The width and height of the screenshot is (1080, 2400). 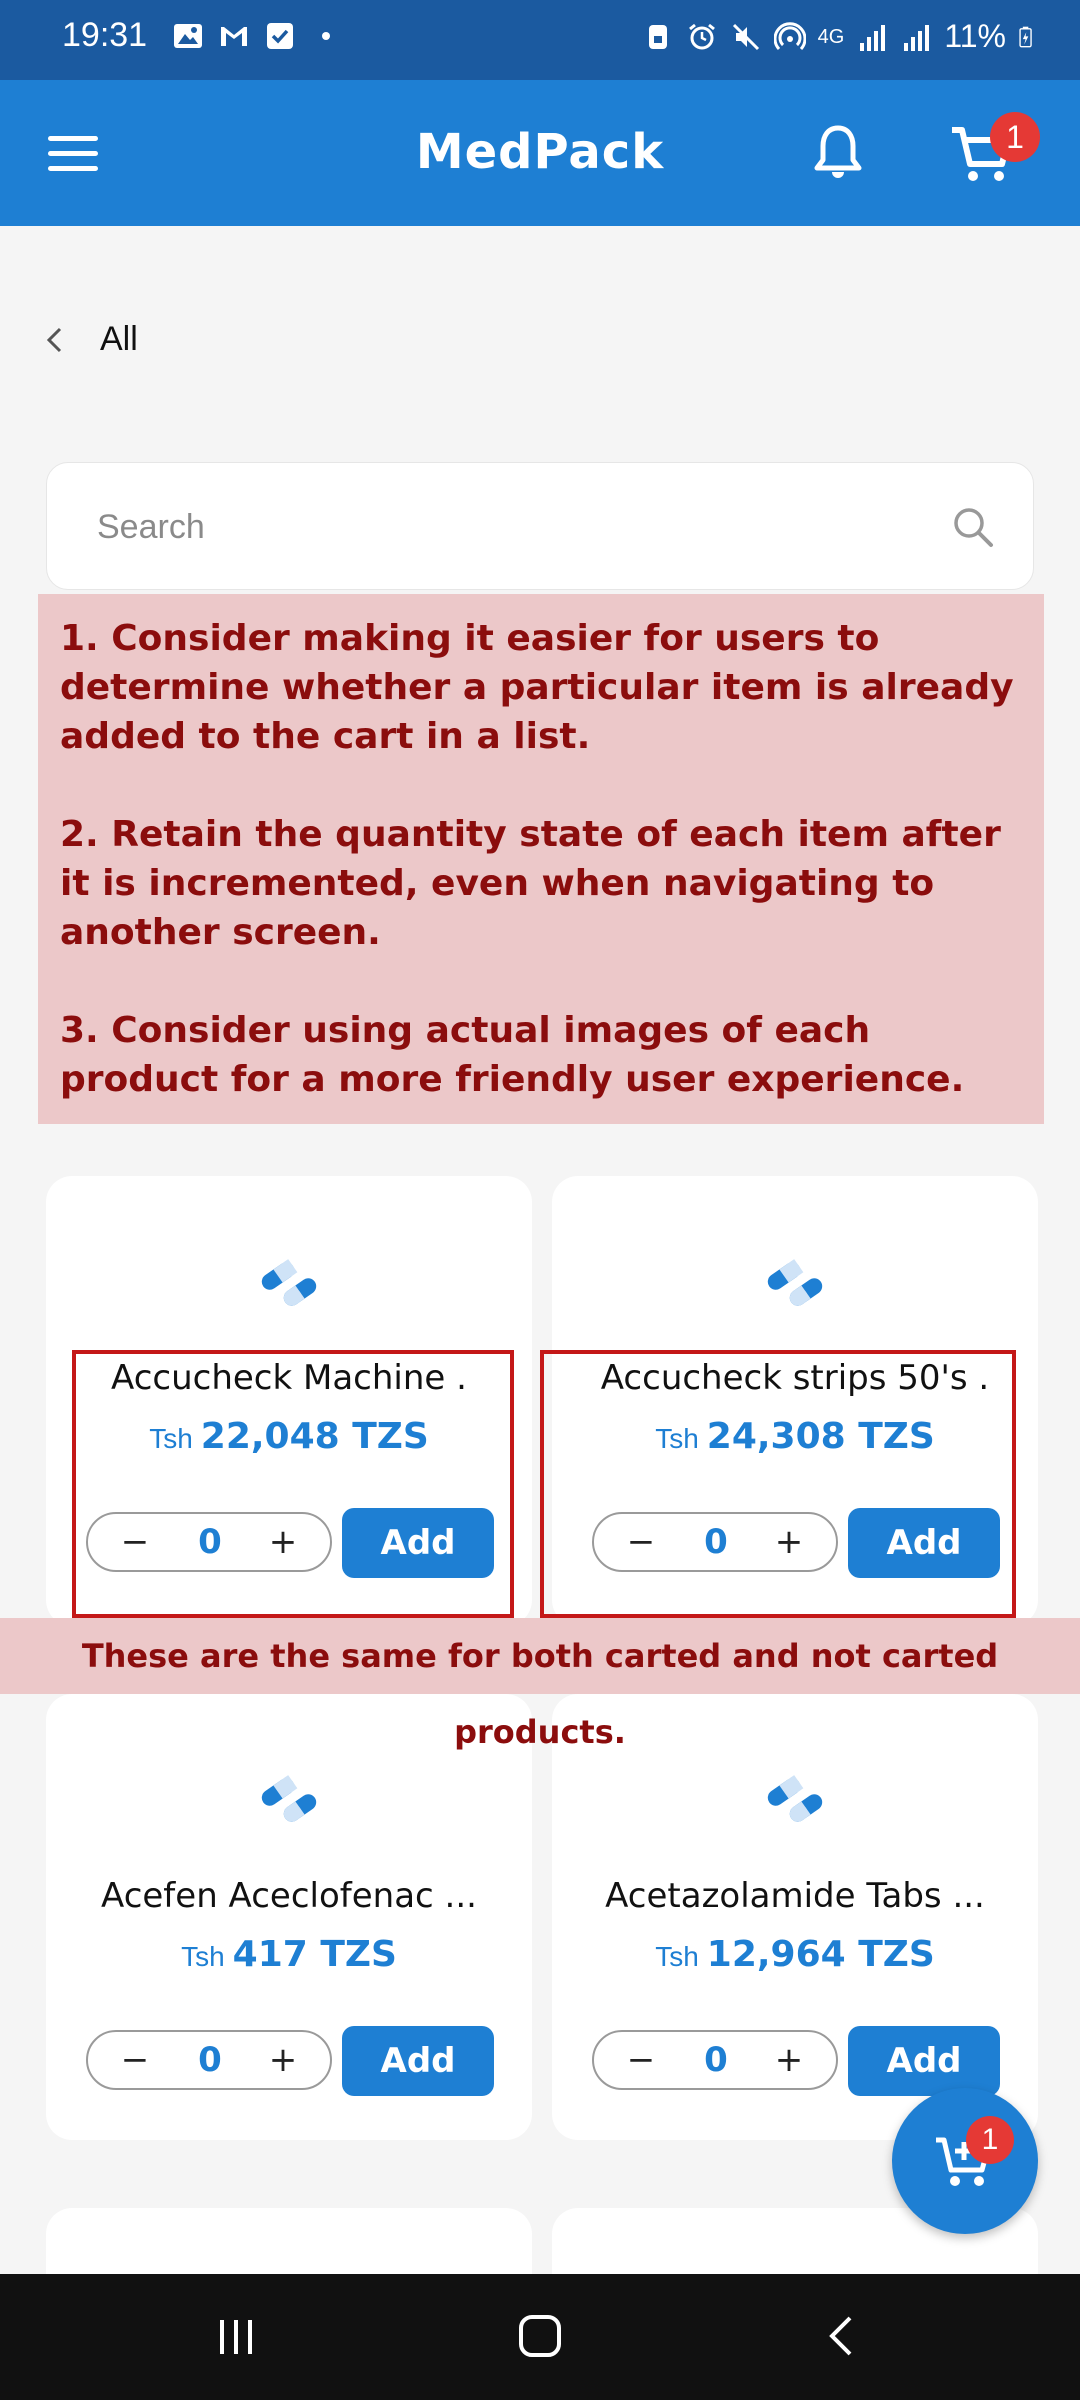 What do you see at coordinates (789, 35) in the screenshot?
I see `hotspot-icon` at bounding box center [789, 35].